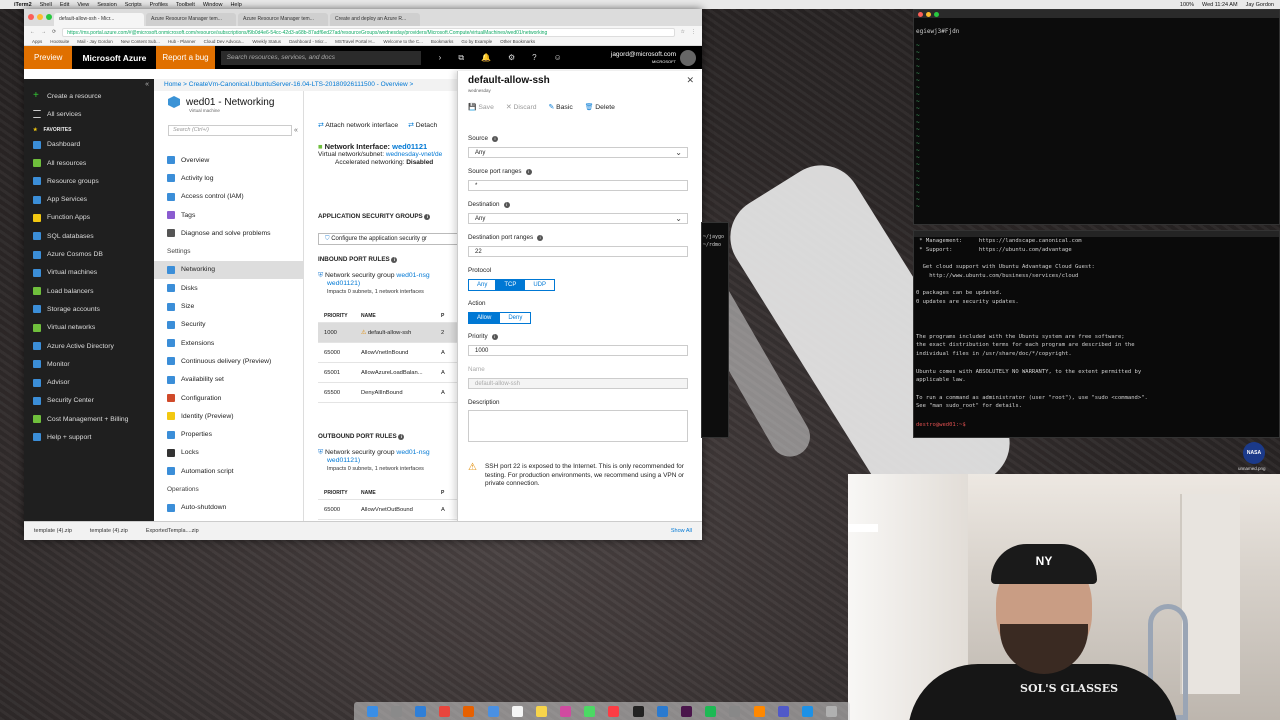 This screenshot has width=1280, height=720. Describe the element at coordinates (420, 711) in the screenshot. I see `safari-icon` at that location.